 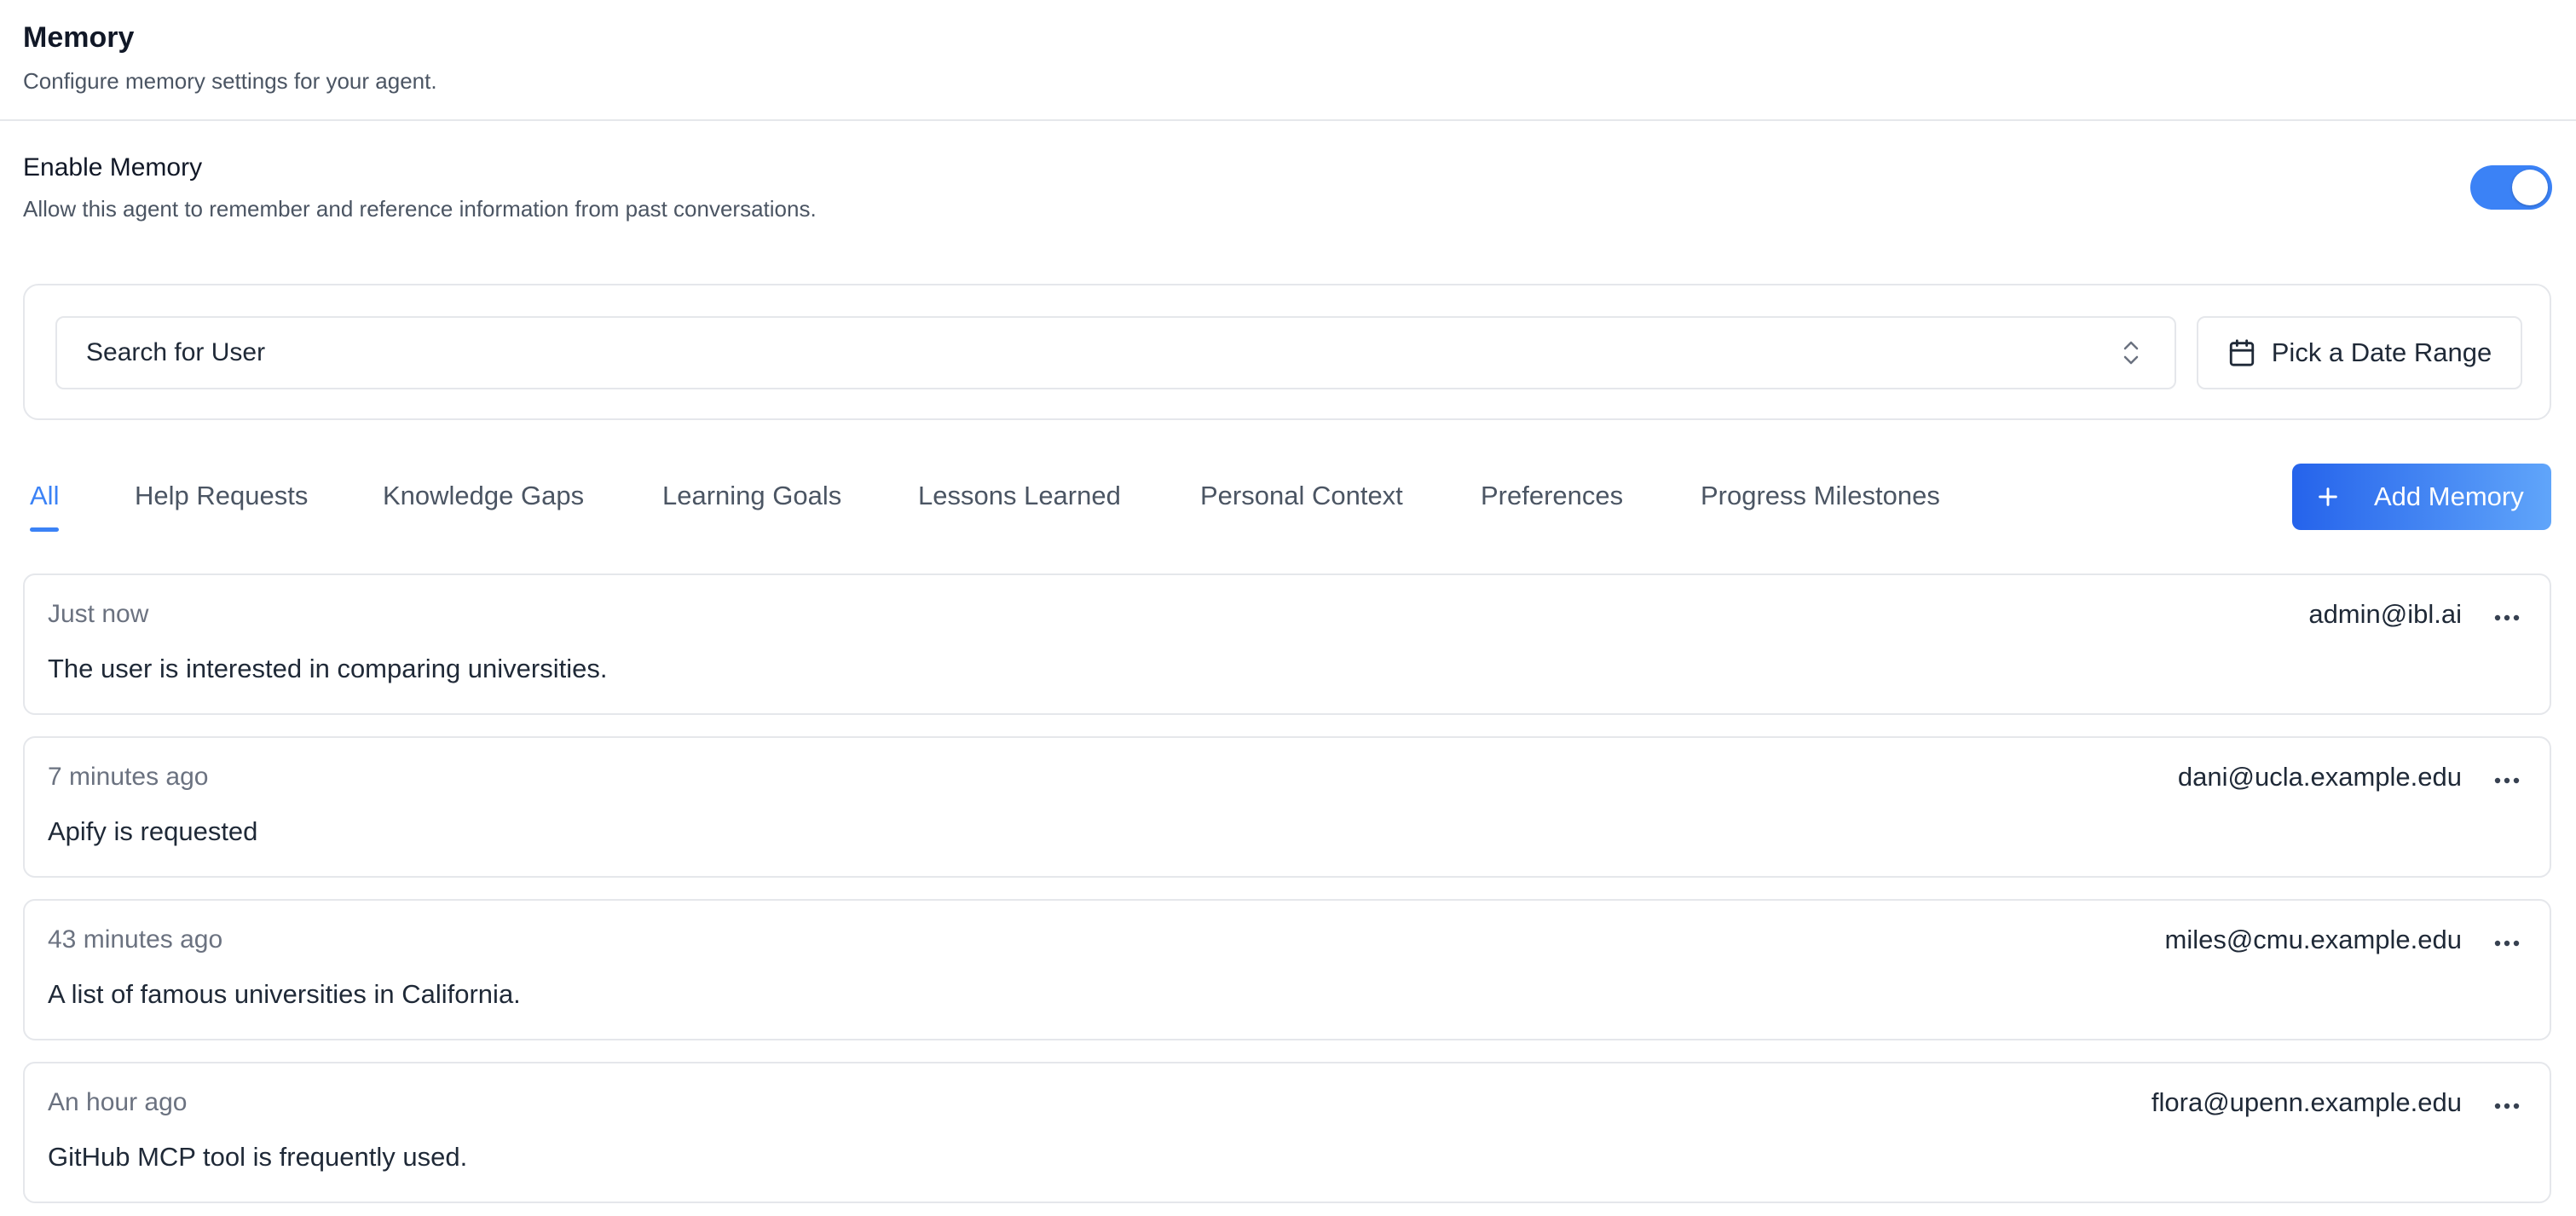 I want to click on memory-user: dani@ucla.example.edu, so click(x=2319, y=777).